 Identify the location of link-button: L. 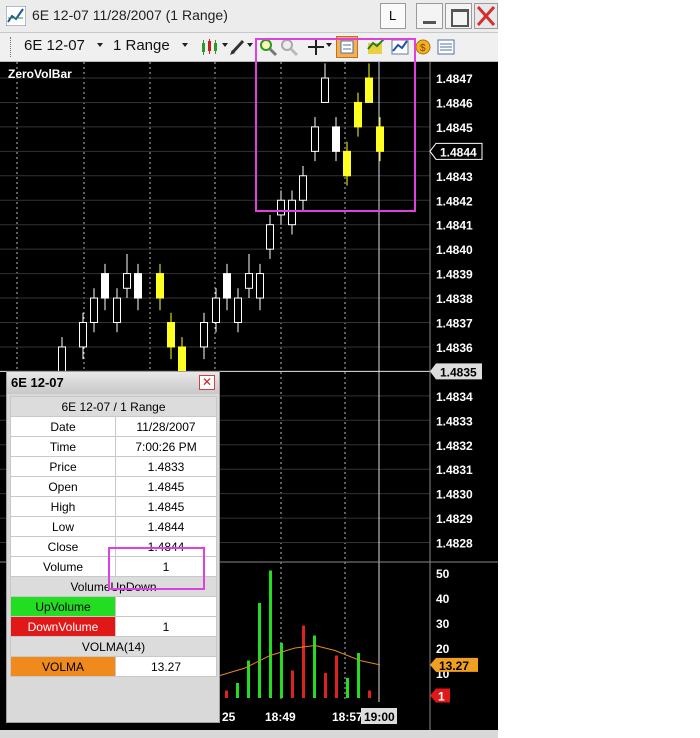
(393, 16).